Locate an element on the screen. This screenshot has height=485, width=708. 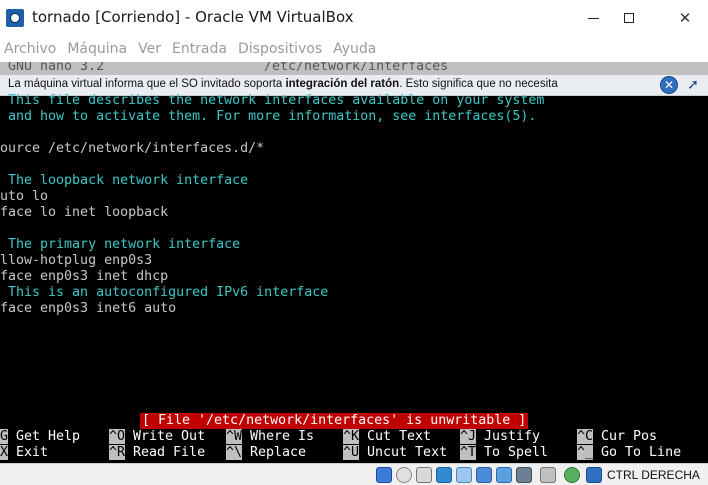
shortcut-to-spell: ^T To Spell is located at coordinates (504, 452).